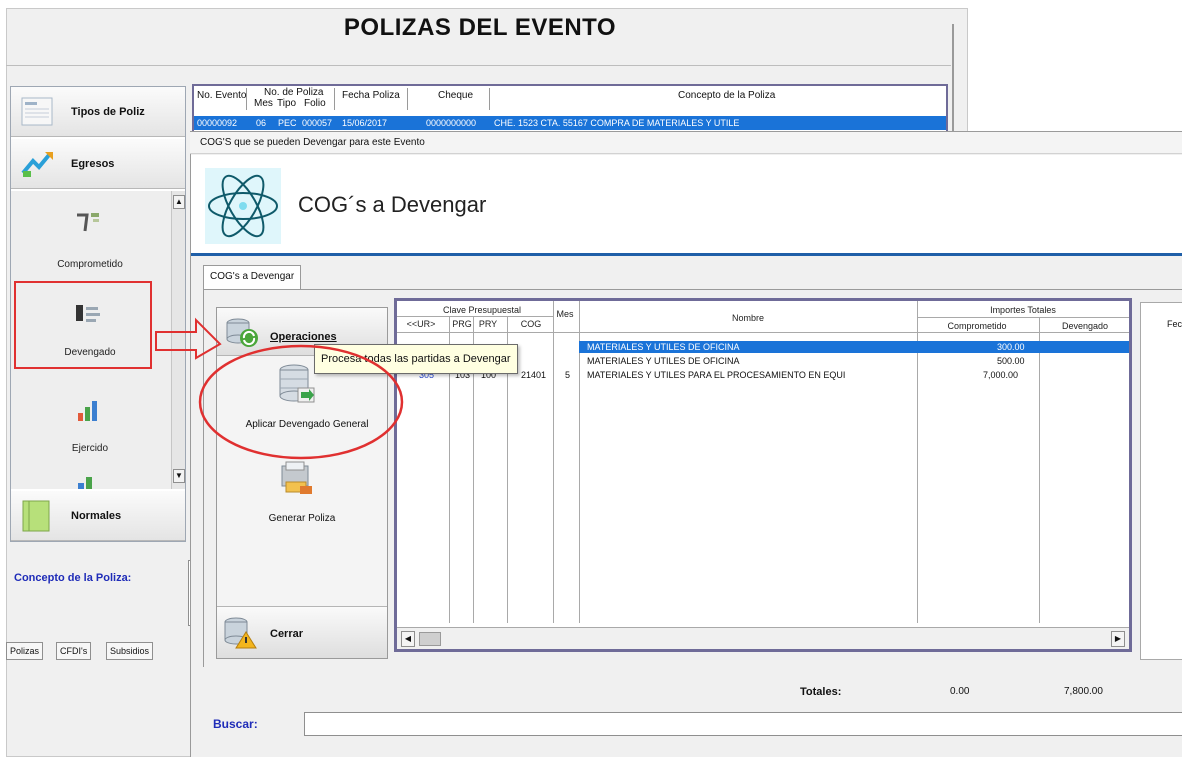 This screenshot has width=1182, height=757. I want to click on scroll-up-button: ▲, so click(179, 202).